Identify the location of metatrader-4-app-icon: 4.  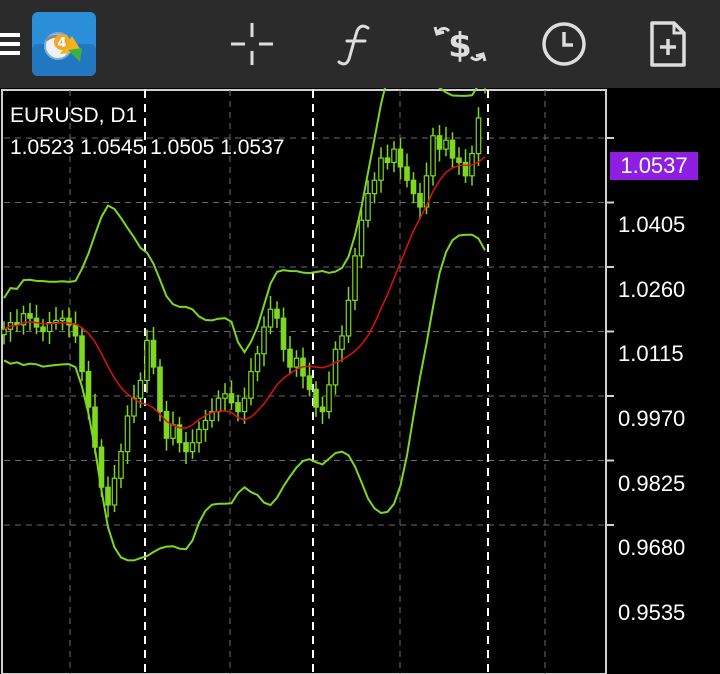
(64, 44).